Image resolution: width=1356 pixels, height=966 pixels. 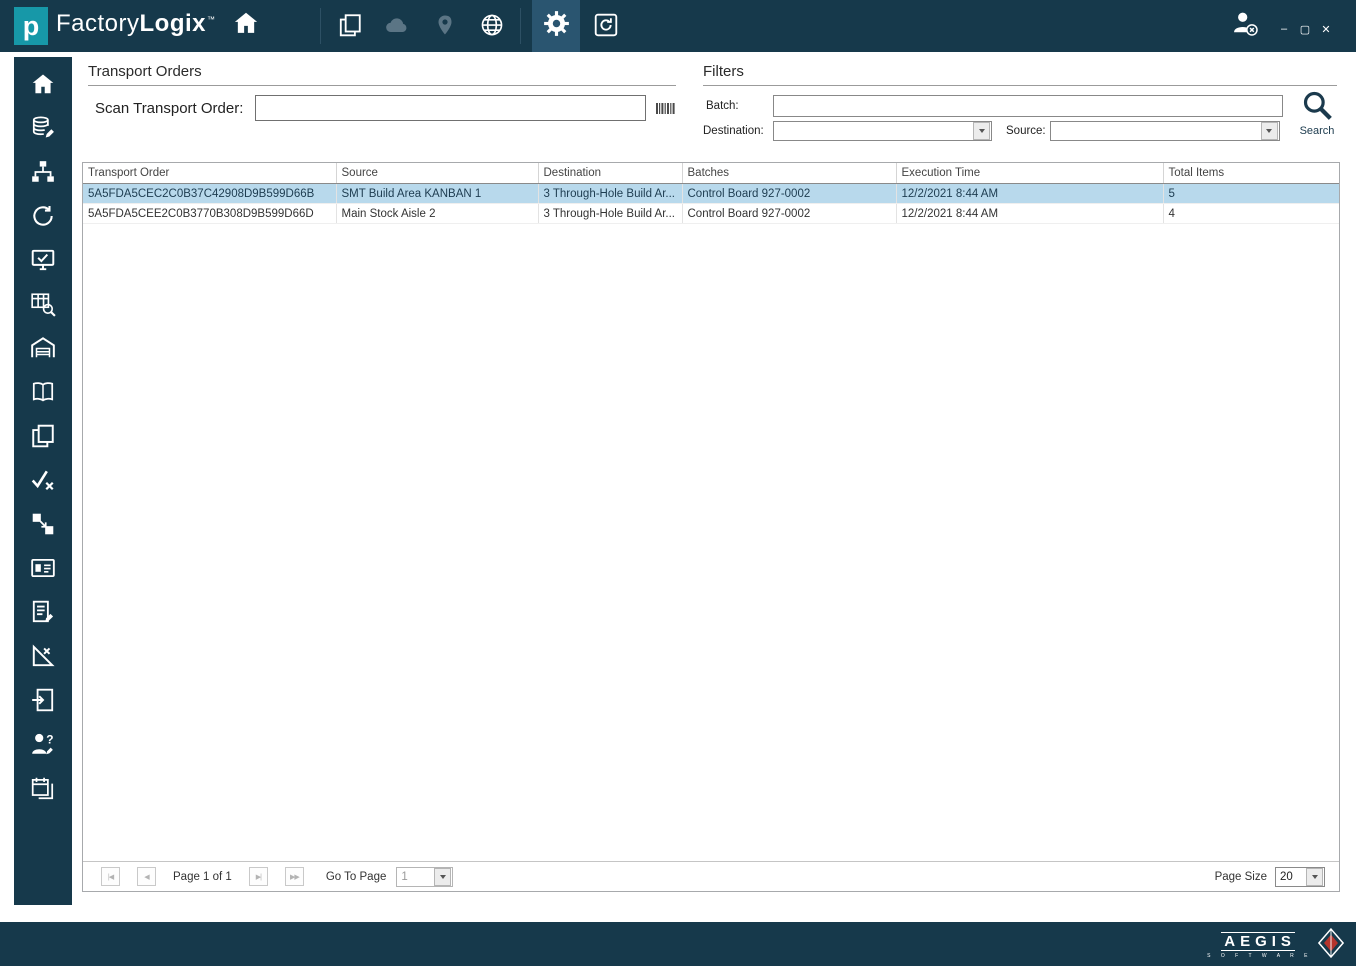 I want to click on sidebar-item-lot-query, so click(x=43, y=306).